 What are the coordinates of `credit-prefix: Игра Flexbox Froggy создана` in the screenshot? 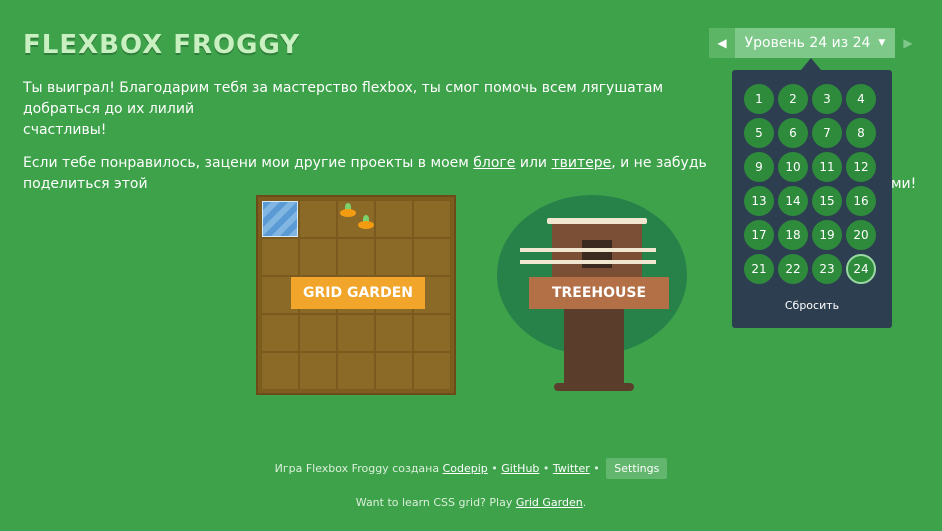 It's located at (357, 468).